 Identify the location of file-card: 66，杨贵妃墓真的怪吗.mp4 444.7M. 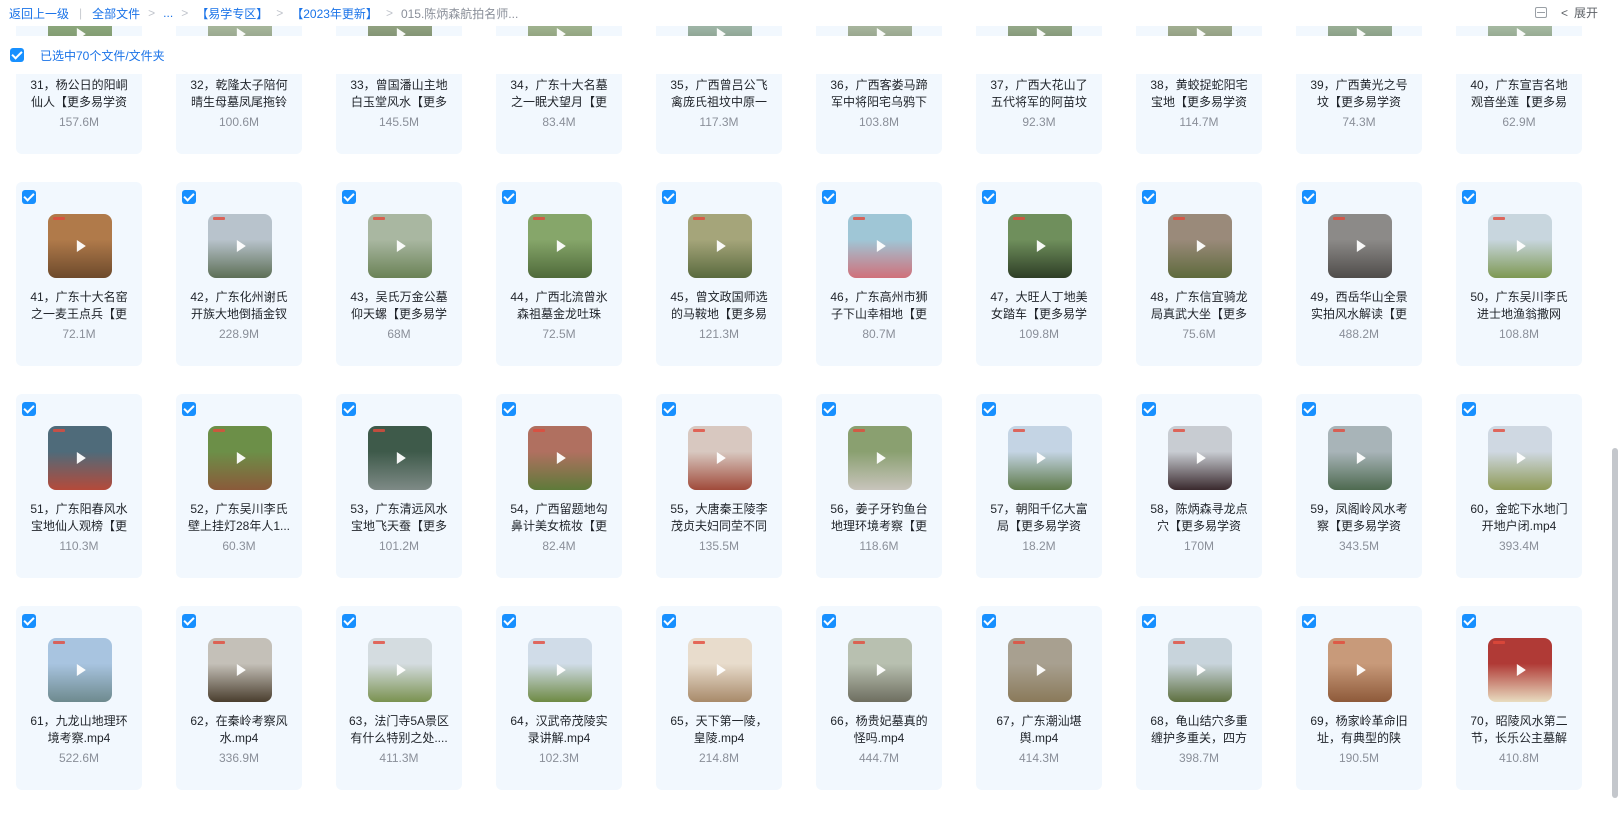
(879, 698).